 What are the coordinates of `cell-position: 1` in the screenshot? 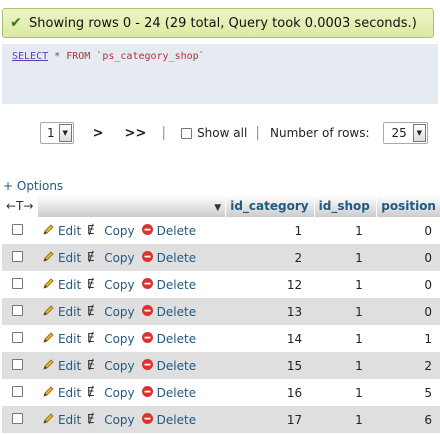 It's located at (408, 338).